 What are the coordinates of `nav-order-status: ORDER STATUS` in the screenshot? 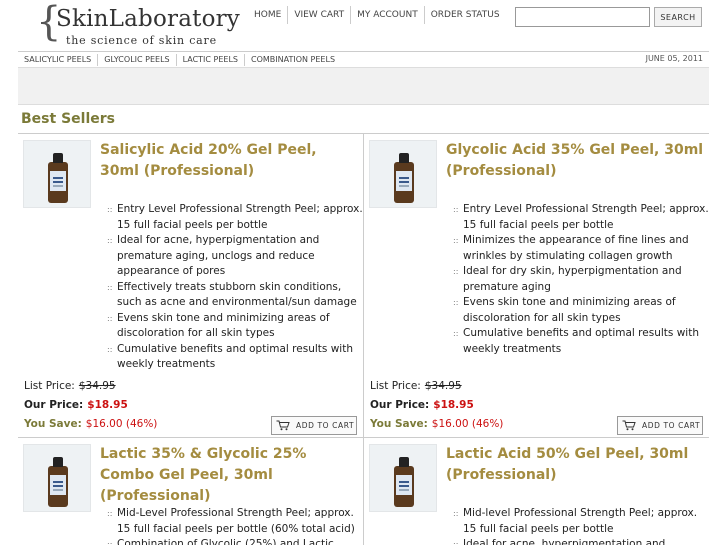 It's located at (464, 15).